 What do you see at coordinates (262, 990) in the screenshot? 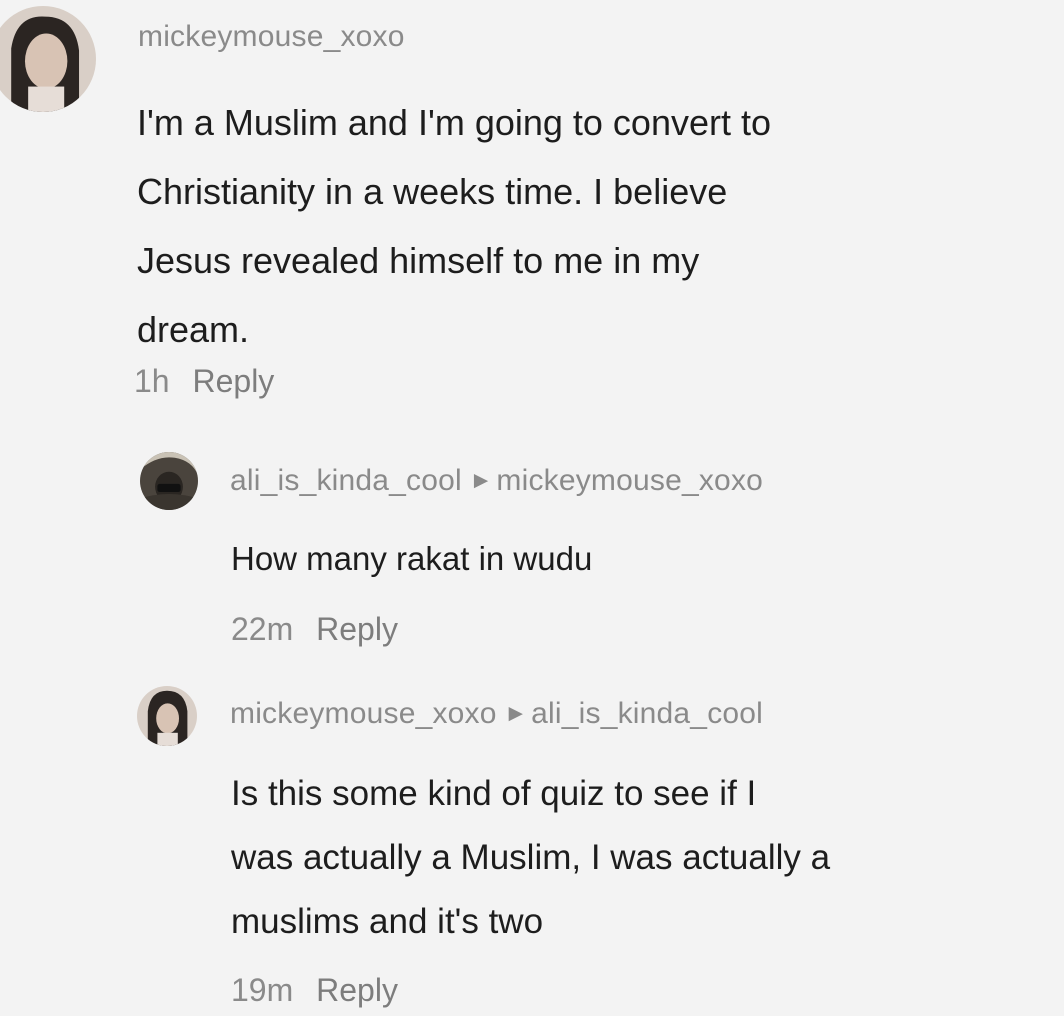
I see `comment-timestamp: 19m` at bounding box center [262, 990].